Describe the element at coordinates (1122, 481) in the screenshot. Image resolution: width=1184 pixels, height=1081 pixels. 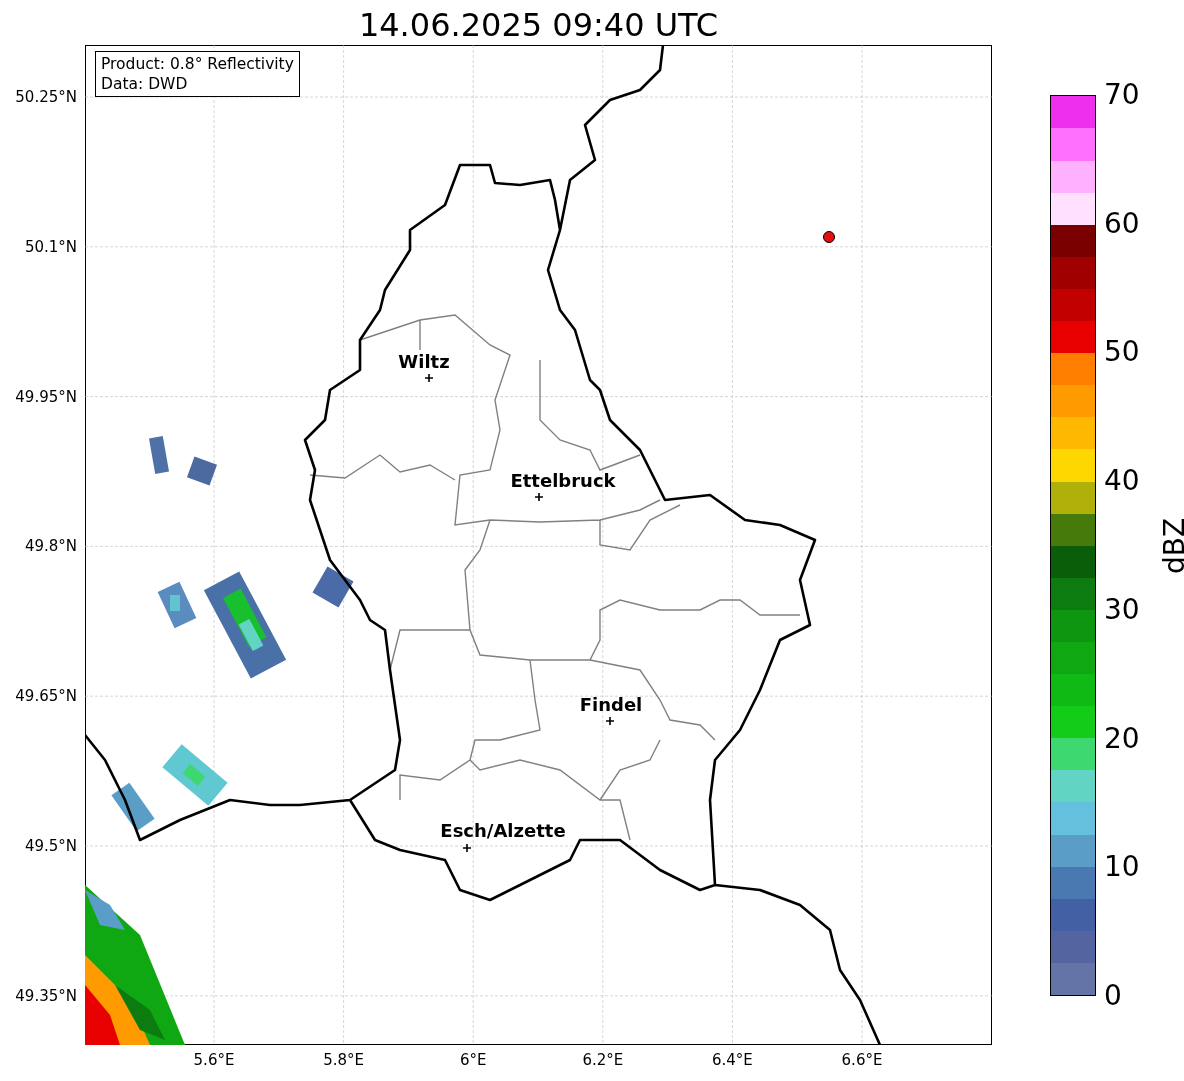
I see `colorbar-tick-label: 40` at that location.